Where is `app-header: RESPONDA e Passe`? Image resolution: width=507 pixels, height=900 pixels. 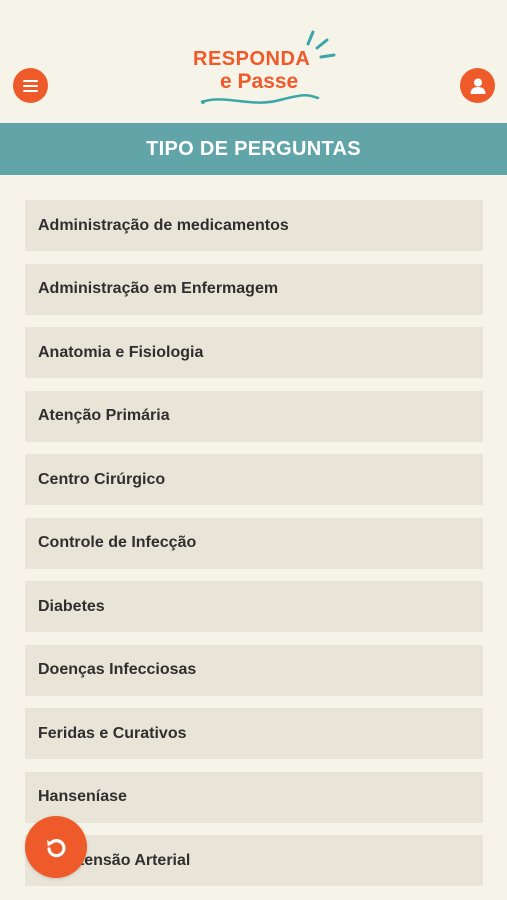 app-header: RESPONDA e Passe is located at coordinates (253, 61).